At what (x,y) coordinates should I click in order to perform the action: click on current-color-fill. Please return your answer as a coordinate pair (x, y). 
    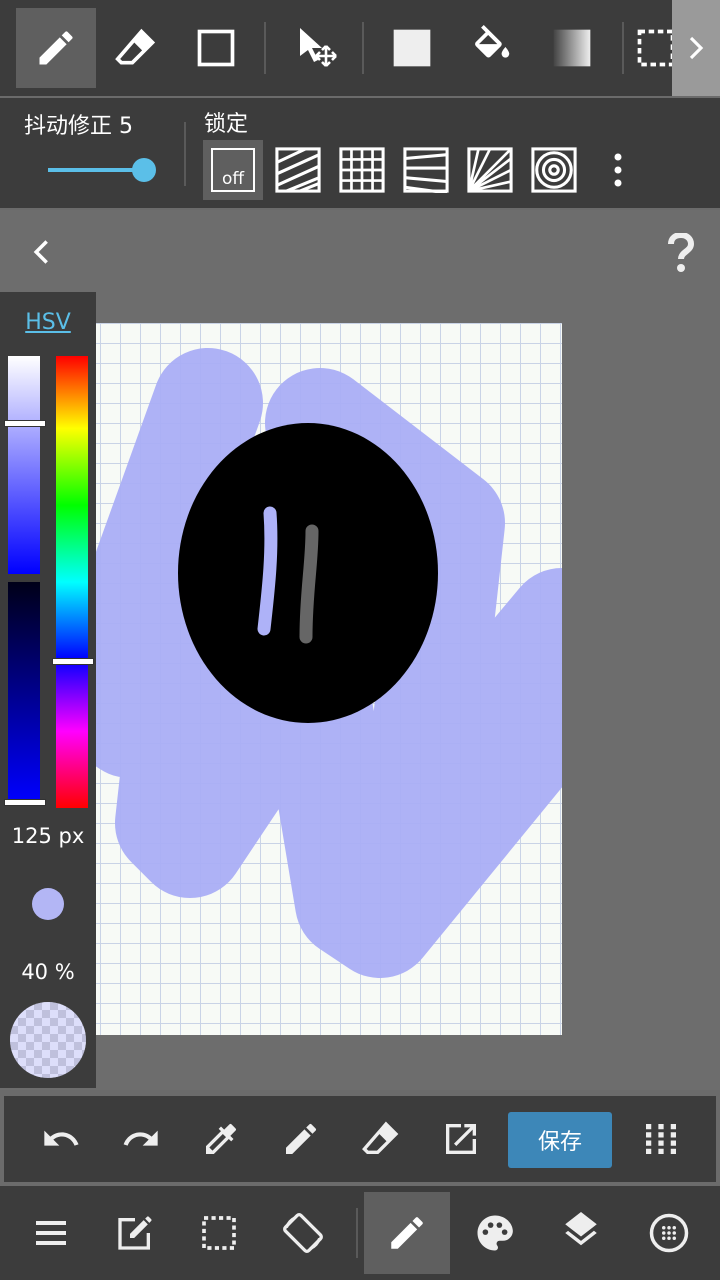
    Looking at the image, I should click on (48, 1040).